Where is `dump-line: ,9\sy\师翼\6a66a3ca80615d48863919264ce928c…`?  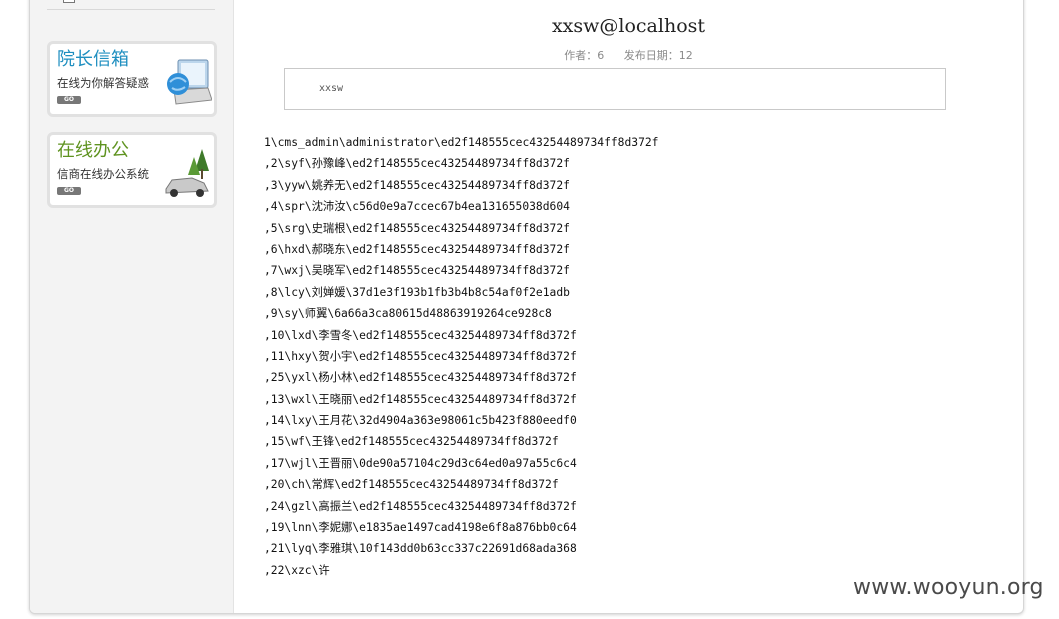
dump-line: ,9\sy\师翼\6a66a3ca80615d48863919264ce928c… is located at coordinates (408, 314).